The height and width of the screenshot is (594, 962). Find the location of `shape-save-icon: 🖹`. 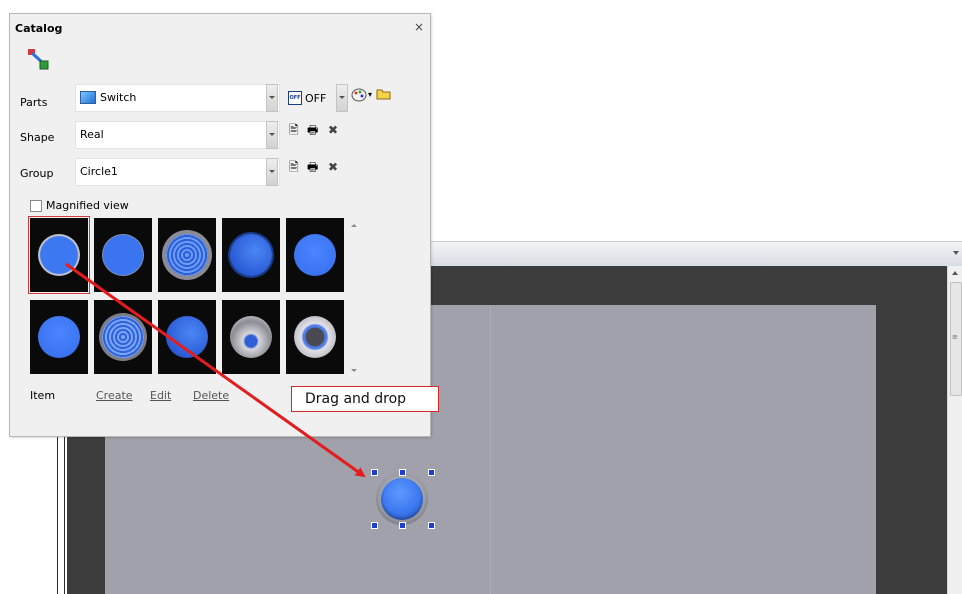

shape-save-icon: 🖹 is located at coordinates (294, 130).